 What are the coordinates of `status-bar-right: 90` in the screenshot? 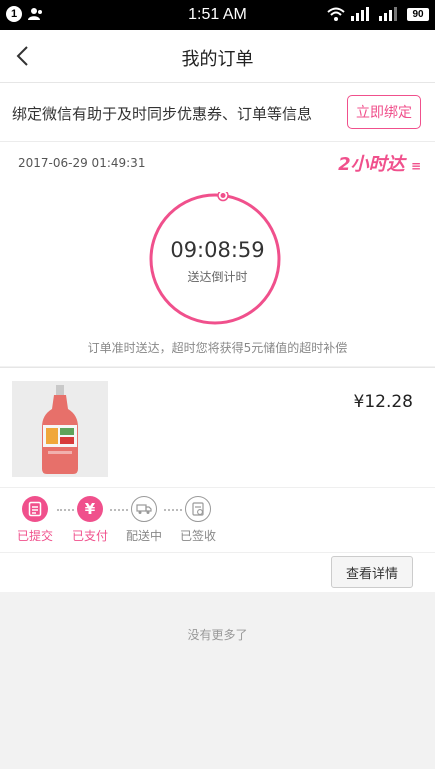 It's located at (378, 14).